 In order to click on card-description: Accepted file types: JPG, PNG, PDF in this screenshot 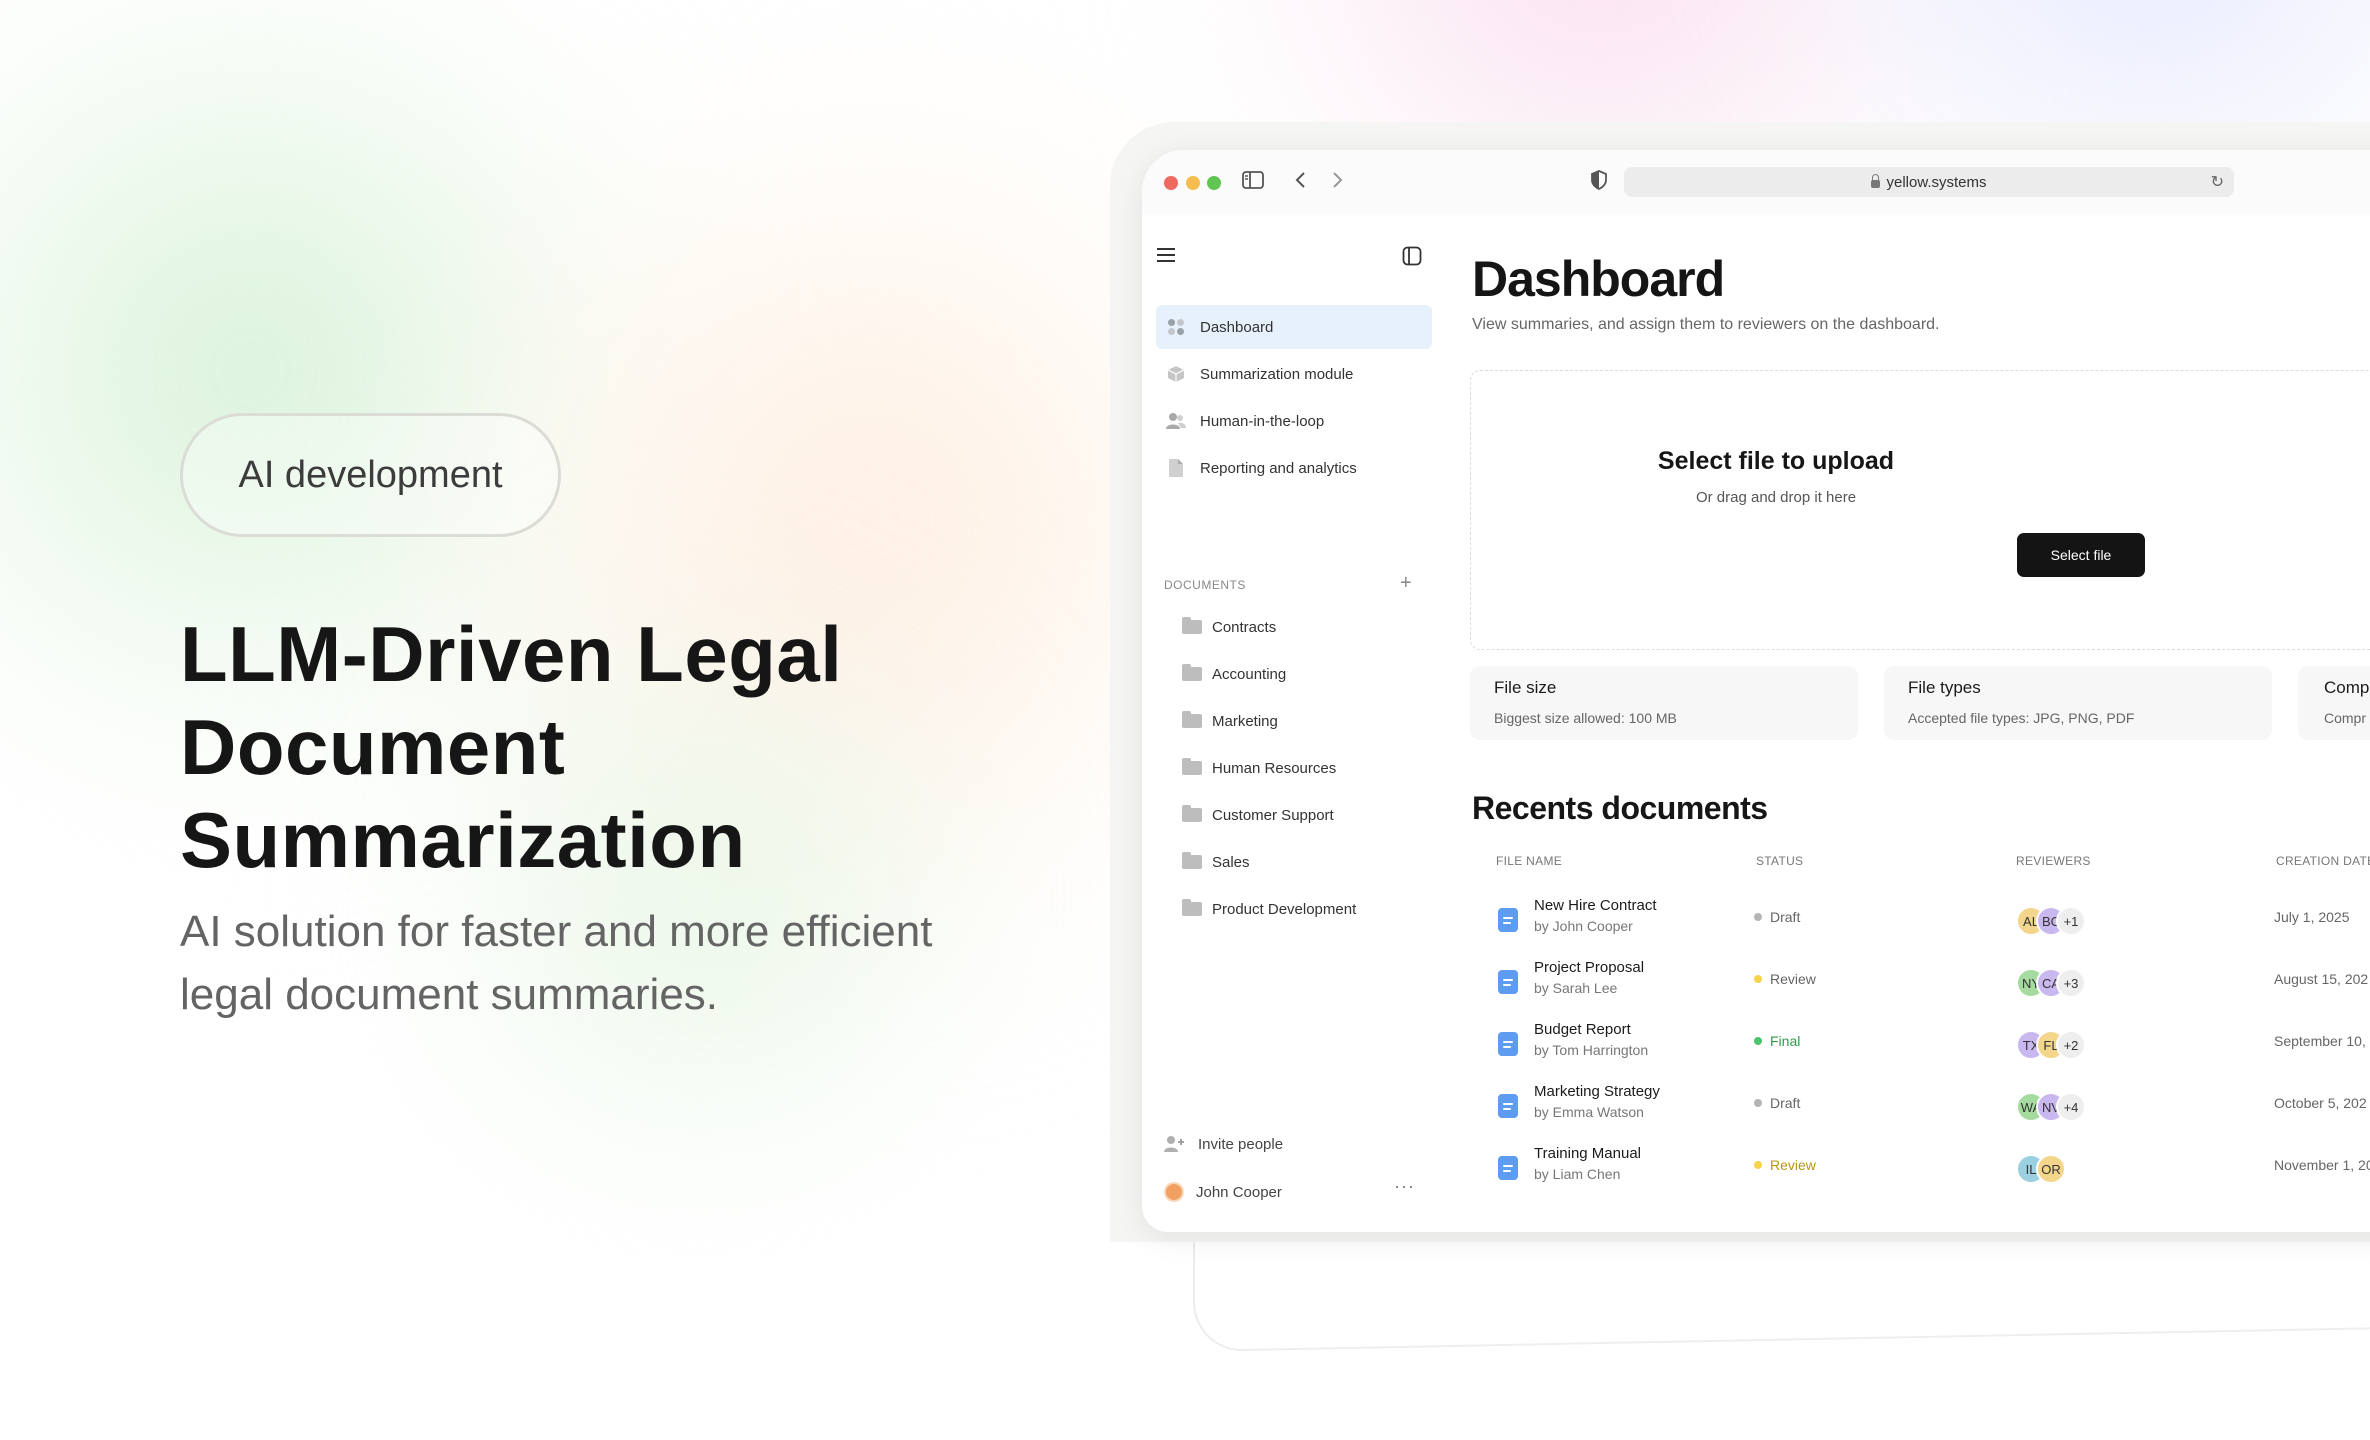, I will do `click(2021, 718)`.